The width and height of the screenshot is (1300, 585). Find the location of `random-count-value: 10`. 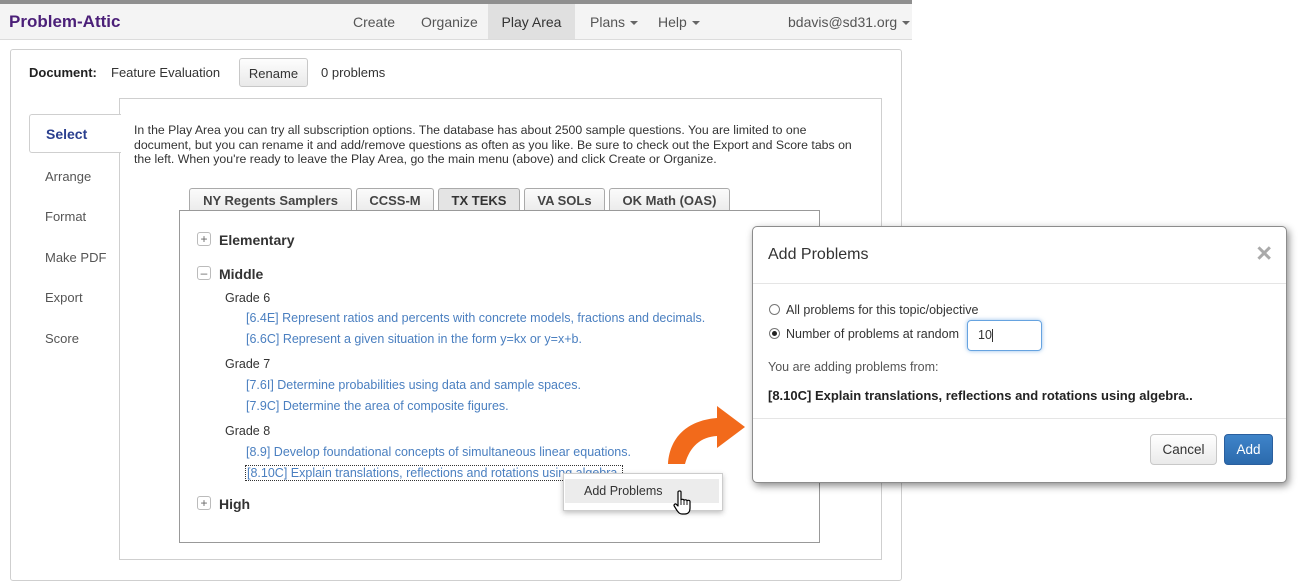

random-count-value: 10 is located at coordinates (985, 335).